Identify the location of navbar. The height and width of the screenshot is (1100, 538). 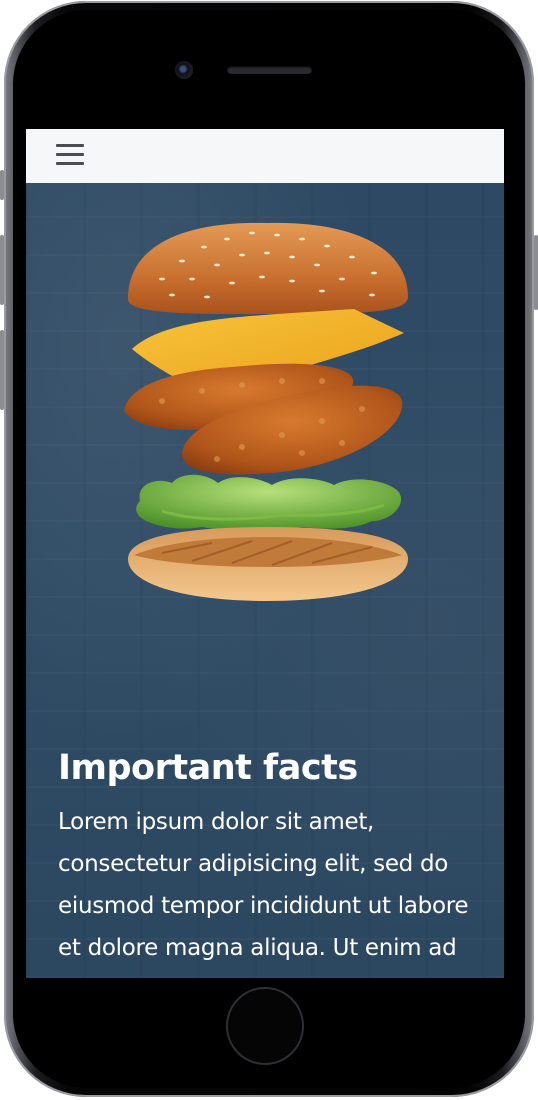
(265, 156).